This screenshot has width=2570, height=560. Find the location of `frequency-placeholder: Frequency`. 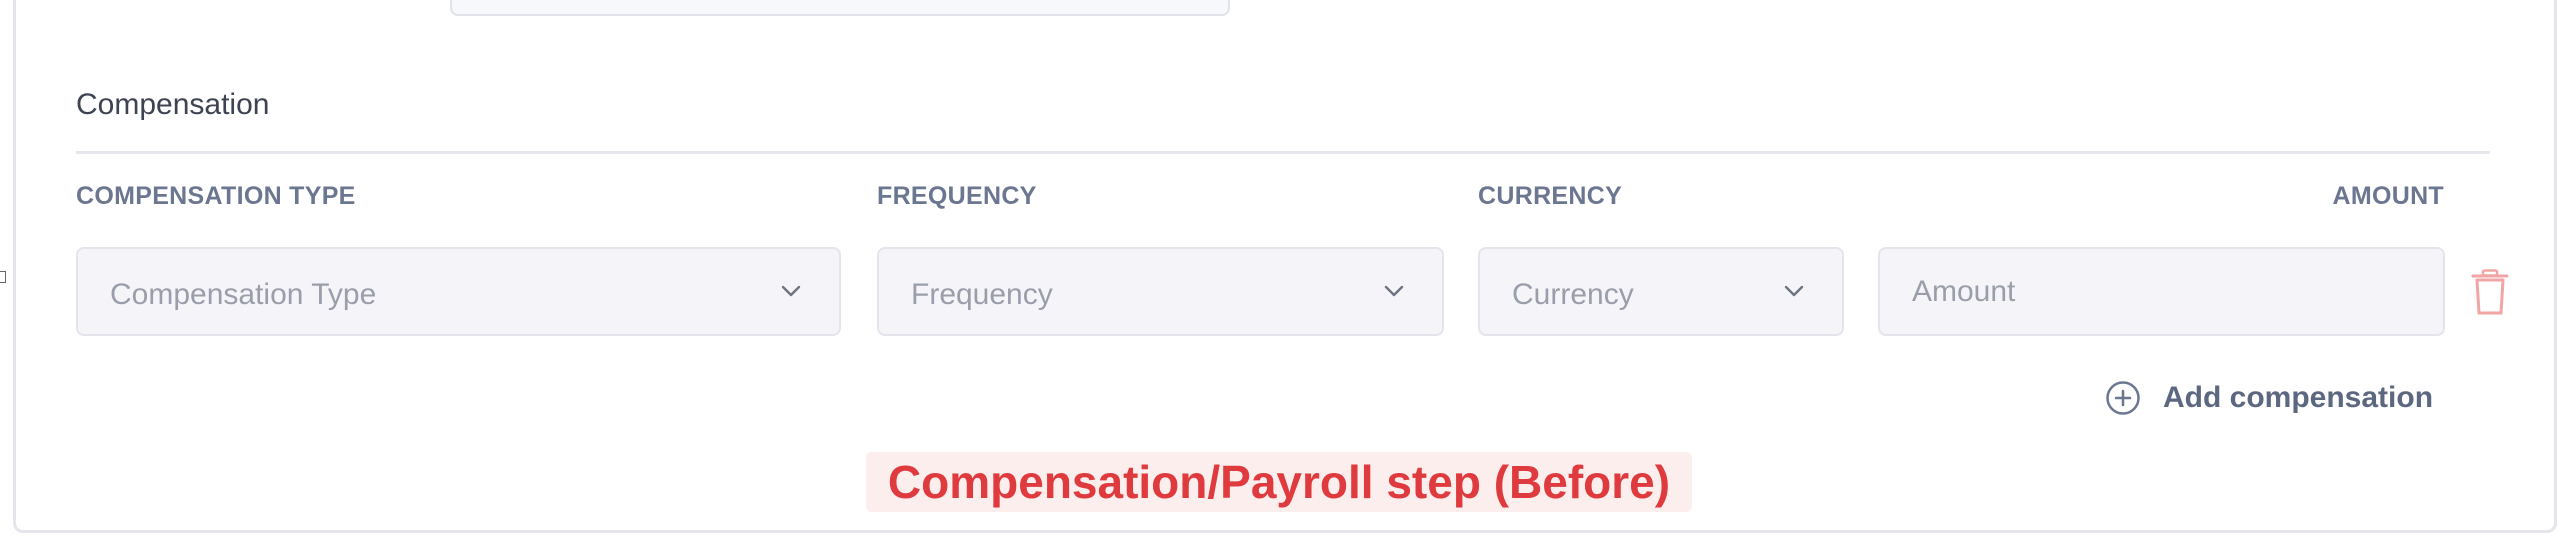

frequency-placeholder: Frequency is located at coordinates (982, 294).